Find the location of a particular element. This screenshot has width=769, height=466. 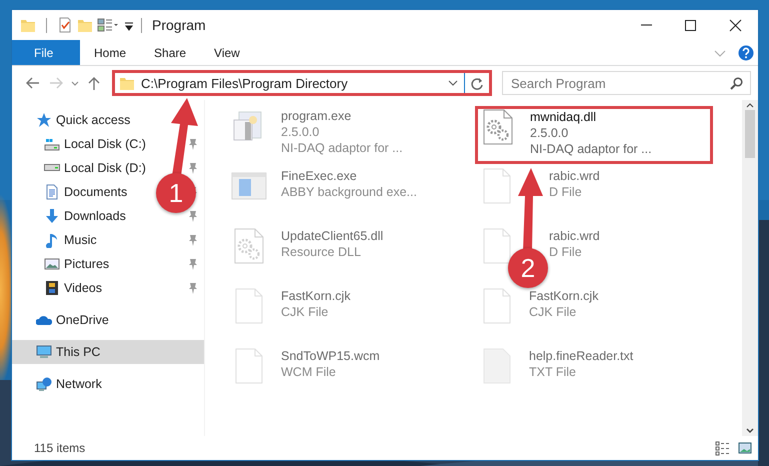

details-view-button is located at coordinates (722, 448).